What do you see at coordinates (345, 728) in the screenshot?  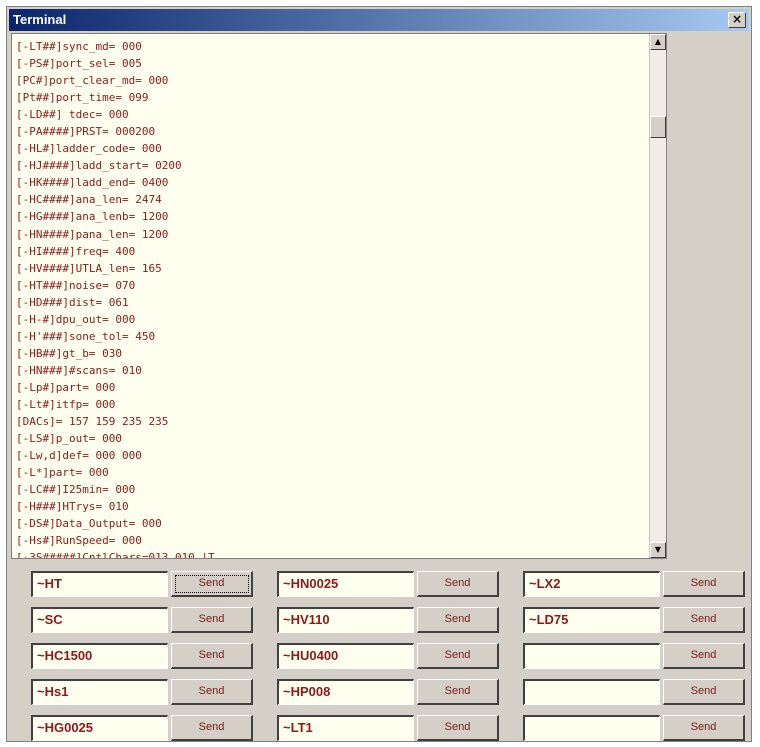 I see `command-input: ~LT1` at bounding box center [345, 728].